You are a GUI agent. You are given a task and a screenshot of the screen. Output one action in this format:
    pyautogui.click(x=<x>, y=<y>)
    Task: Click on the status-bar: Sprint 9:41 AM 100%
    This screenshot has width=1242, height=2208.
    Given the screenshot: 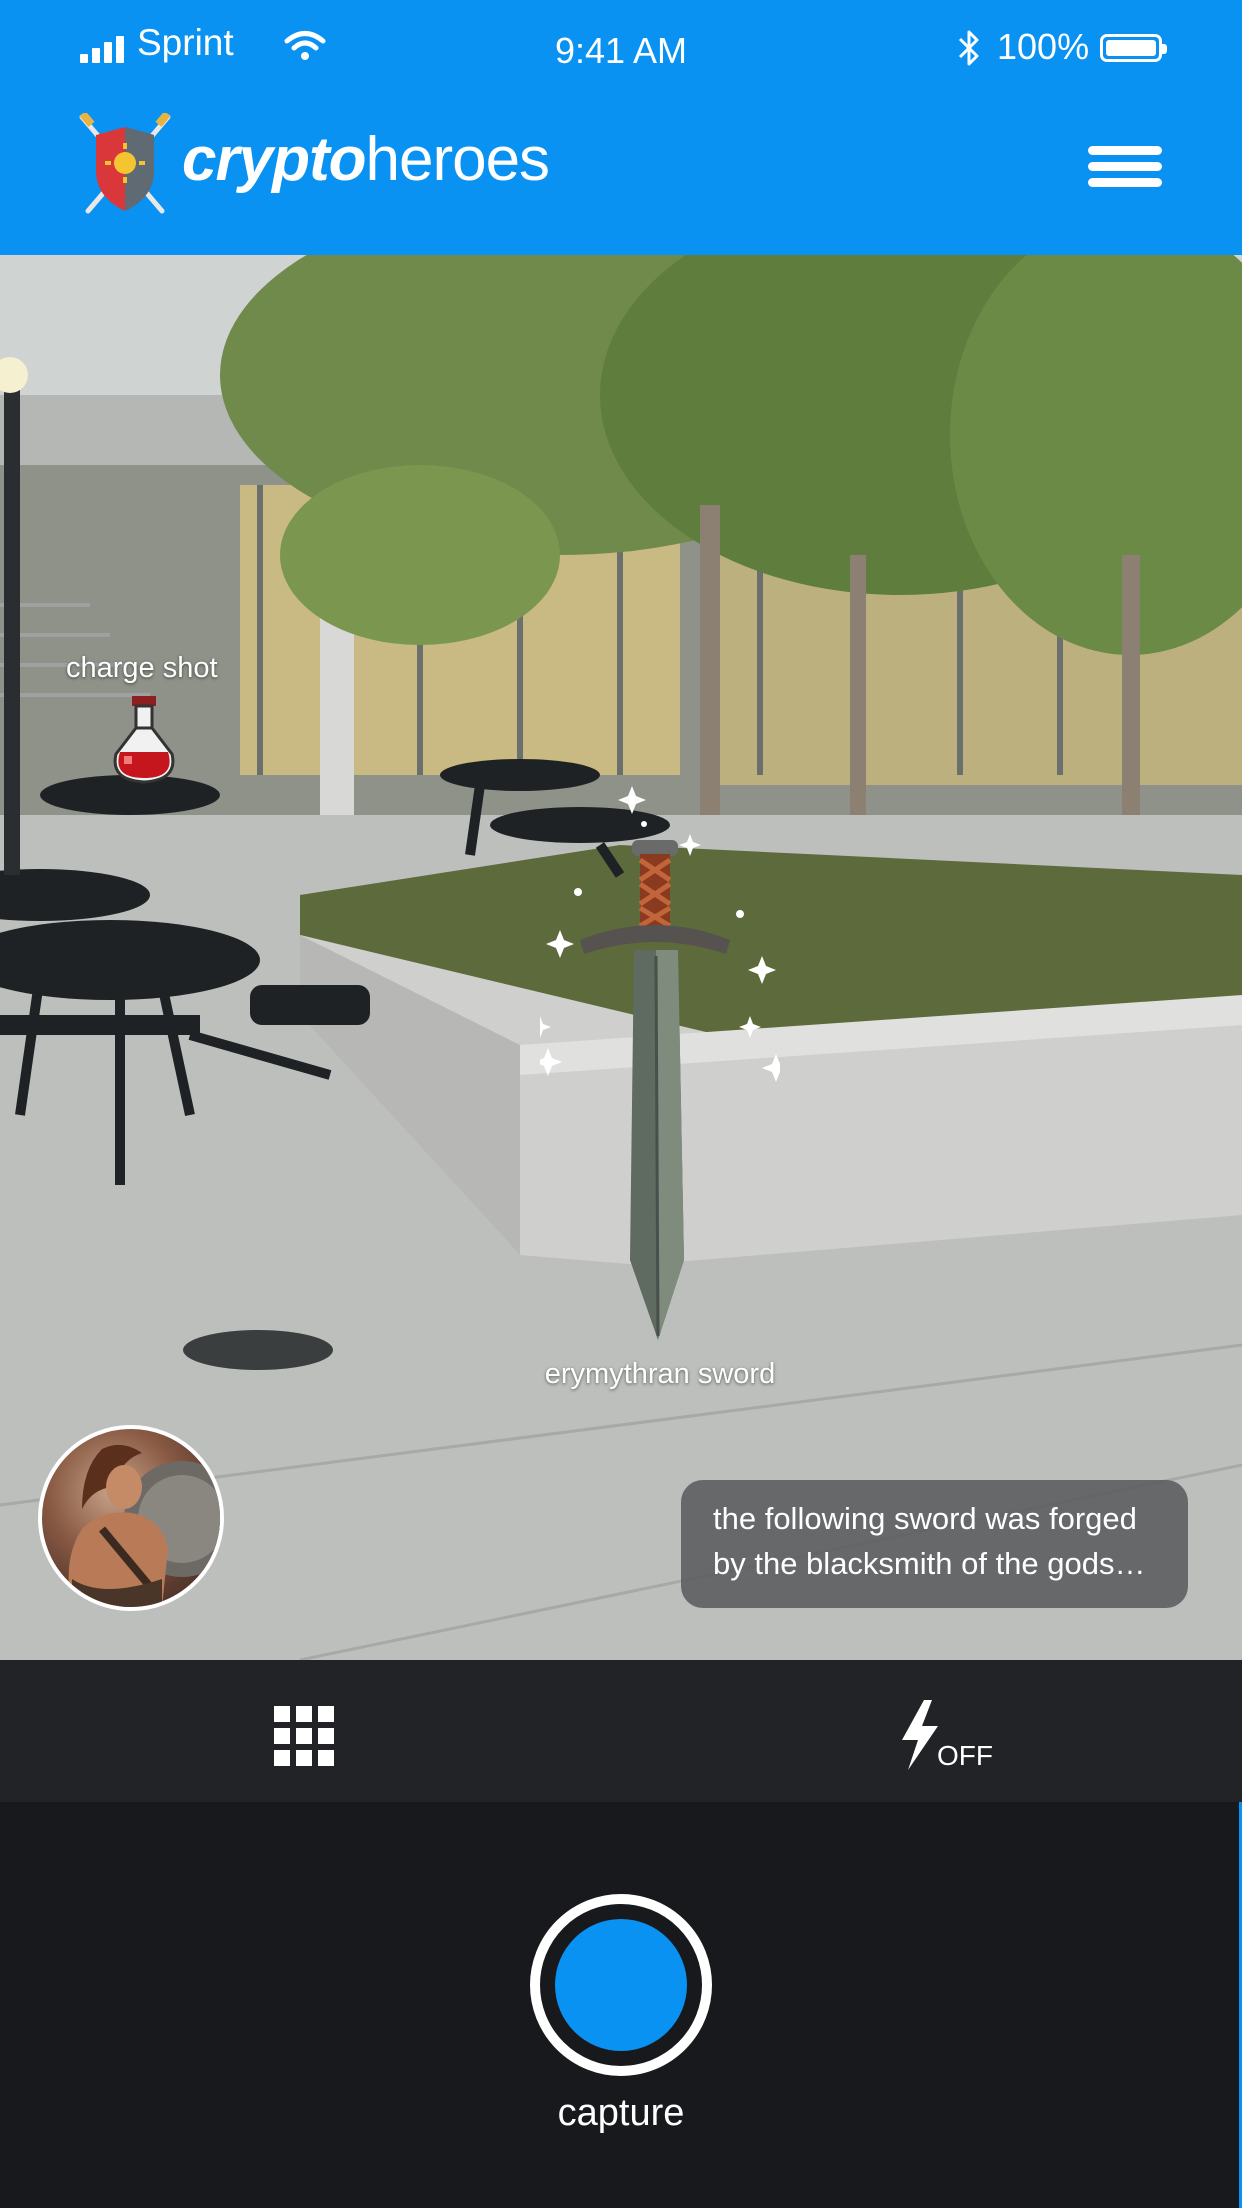 What is the action you would take?
    pyautogui.click(x=621, y=50)
    